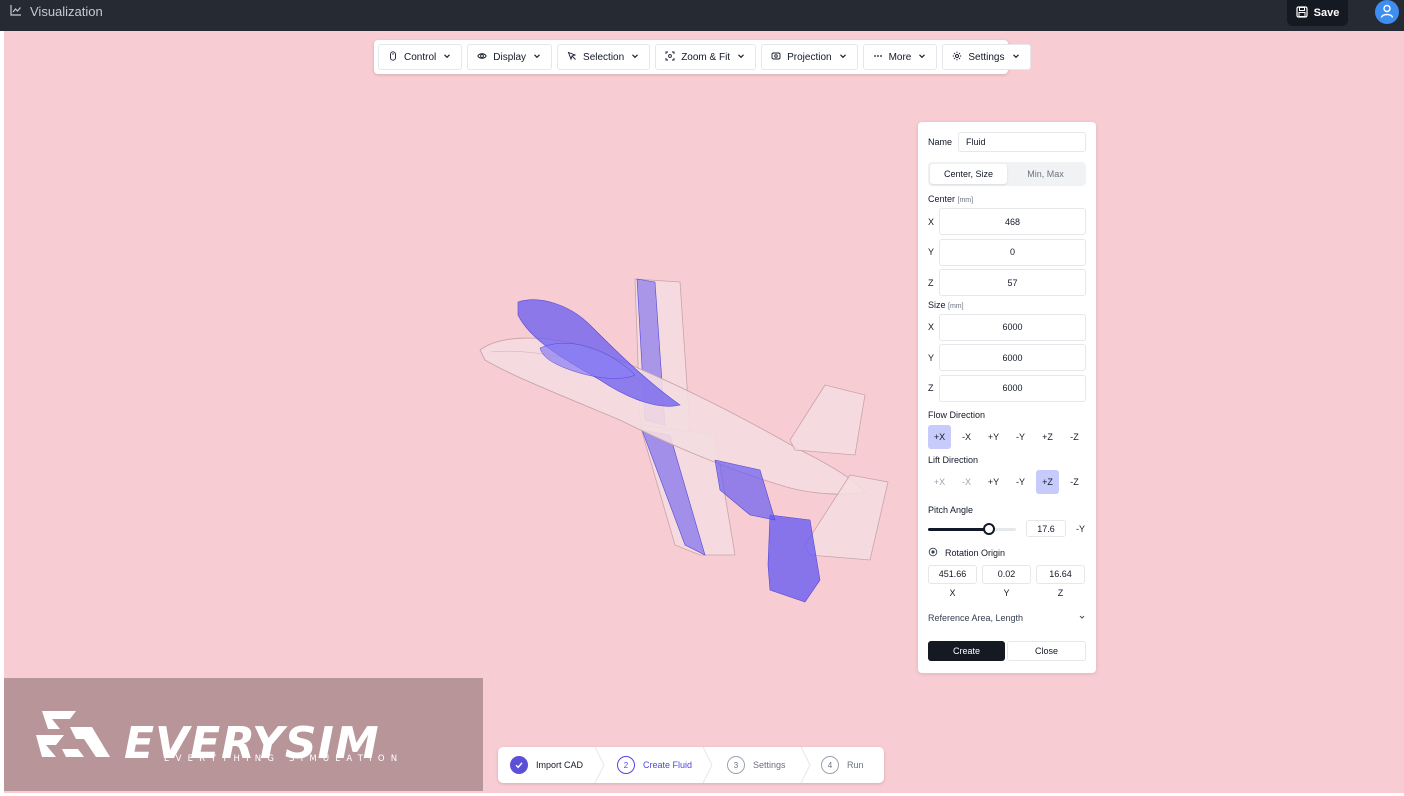  Describe the element at coordinates (957, 414) in the screenshot. I see `flow-direction-label: Flow Direction` at that location.